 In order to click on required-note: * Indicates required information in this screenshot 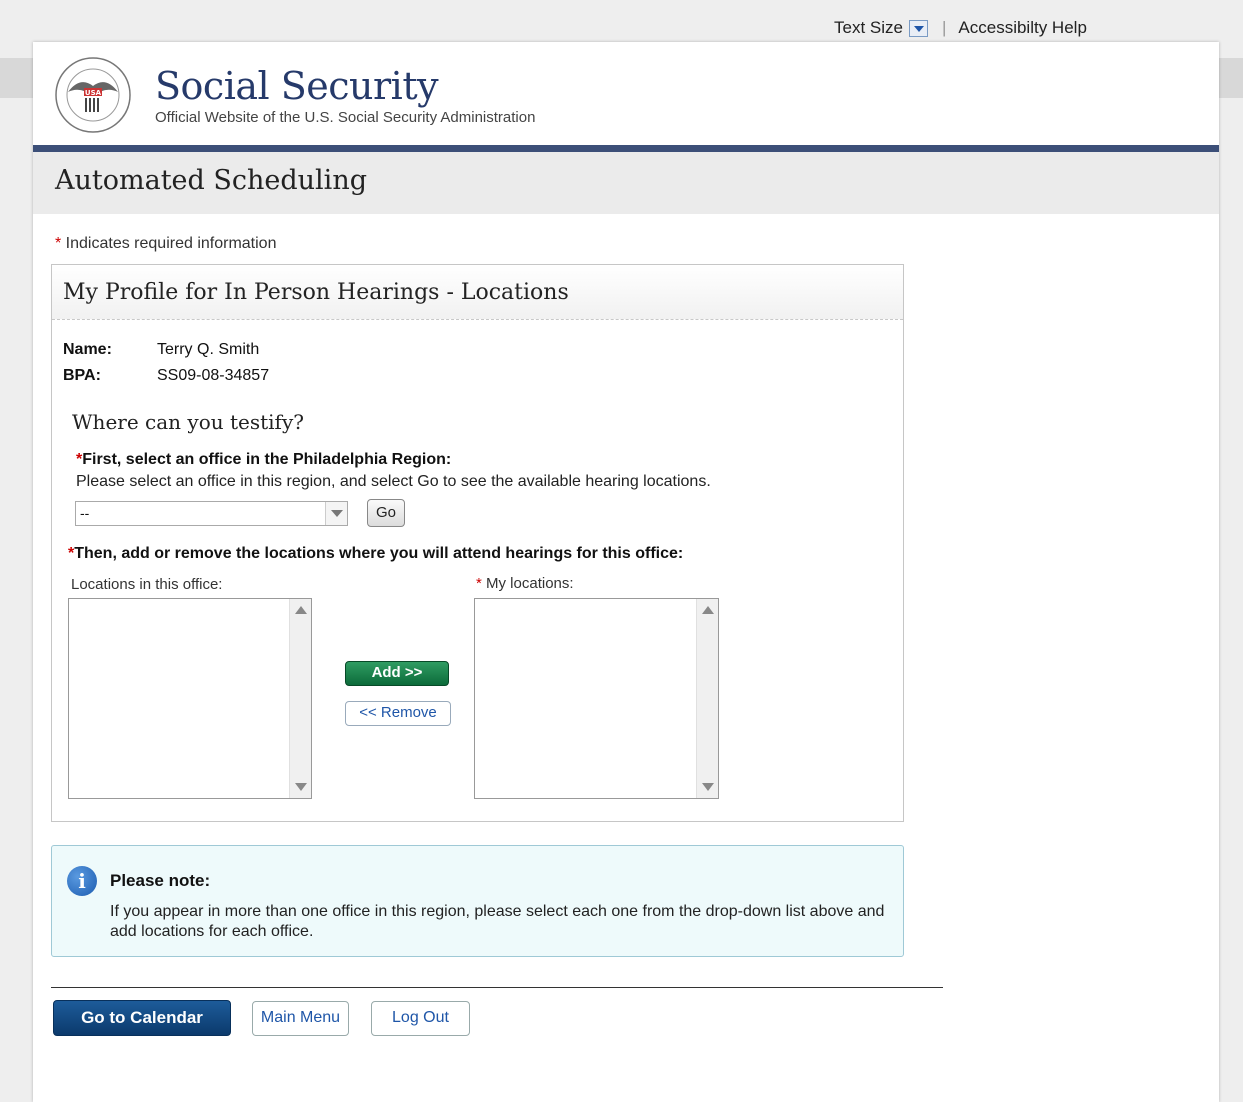, I will do `click(165, 244)`.